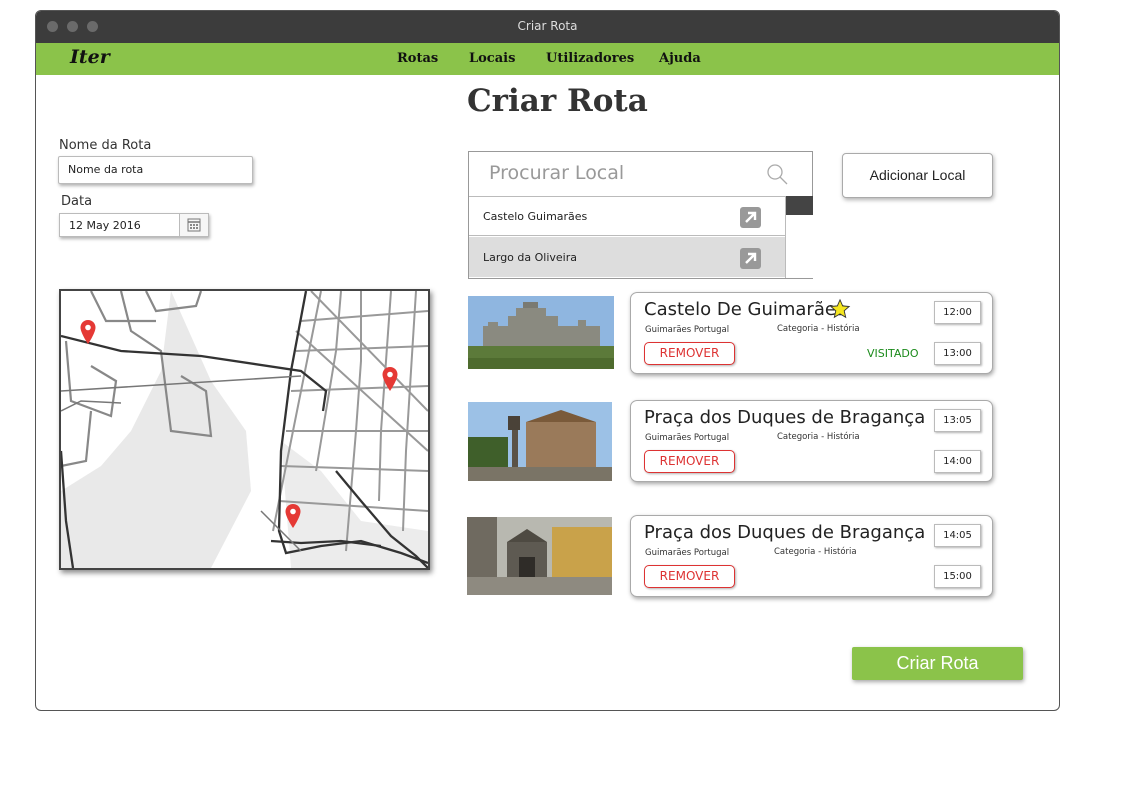  Describe the element at coordinates (105, 145) in the screenshot. I see `route-name-label: Nome da Rota` at that location.